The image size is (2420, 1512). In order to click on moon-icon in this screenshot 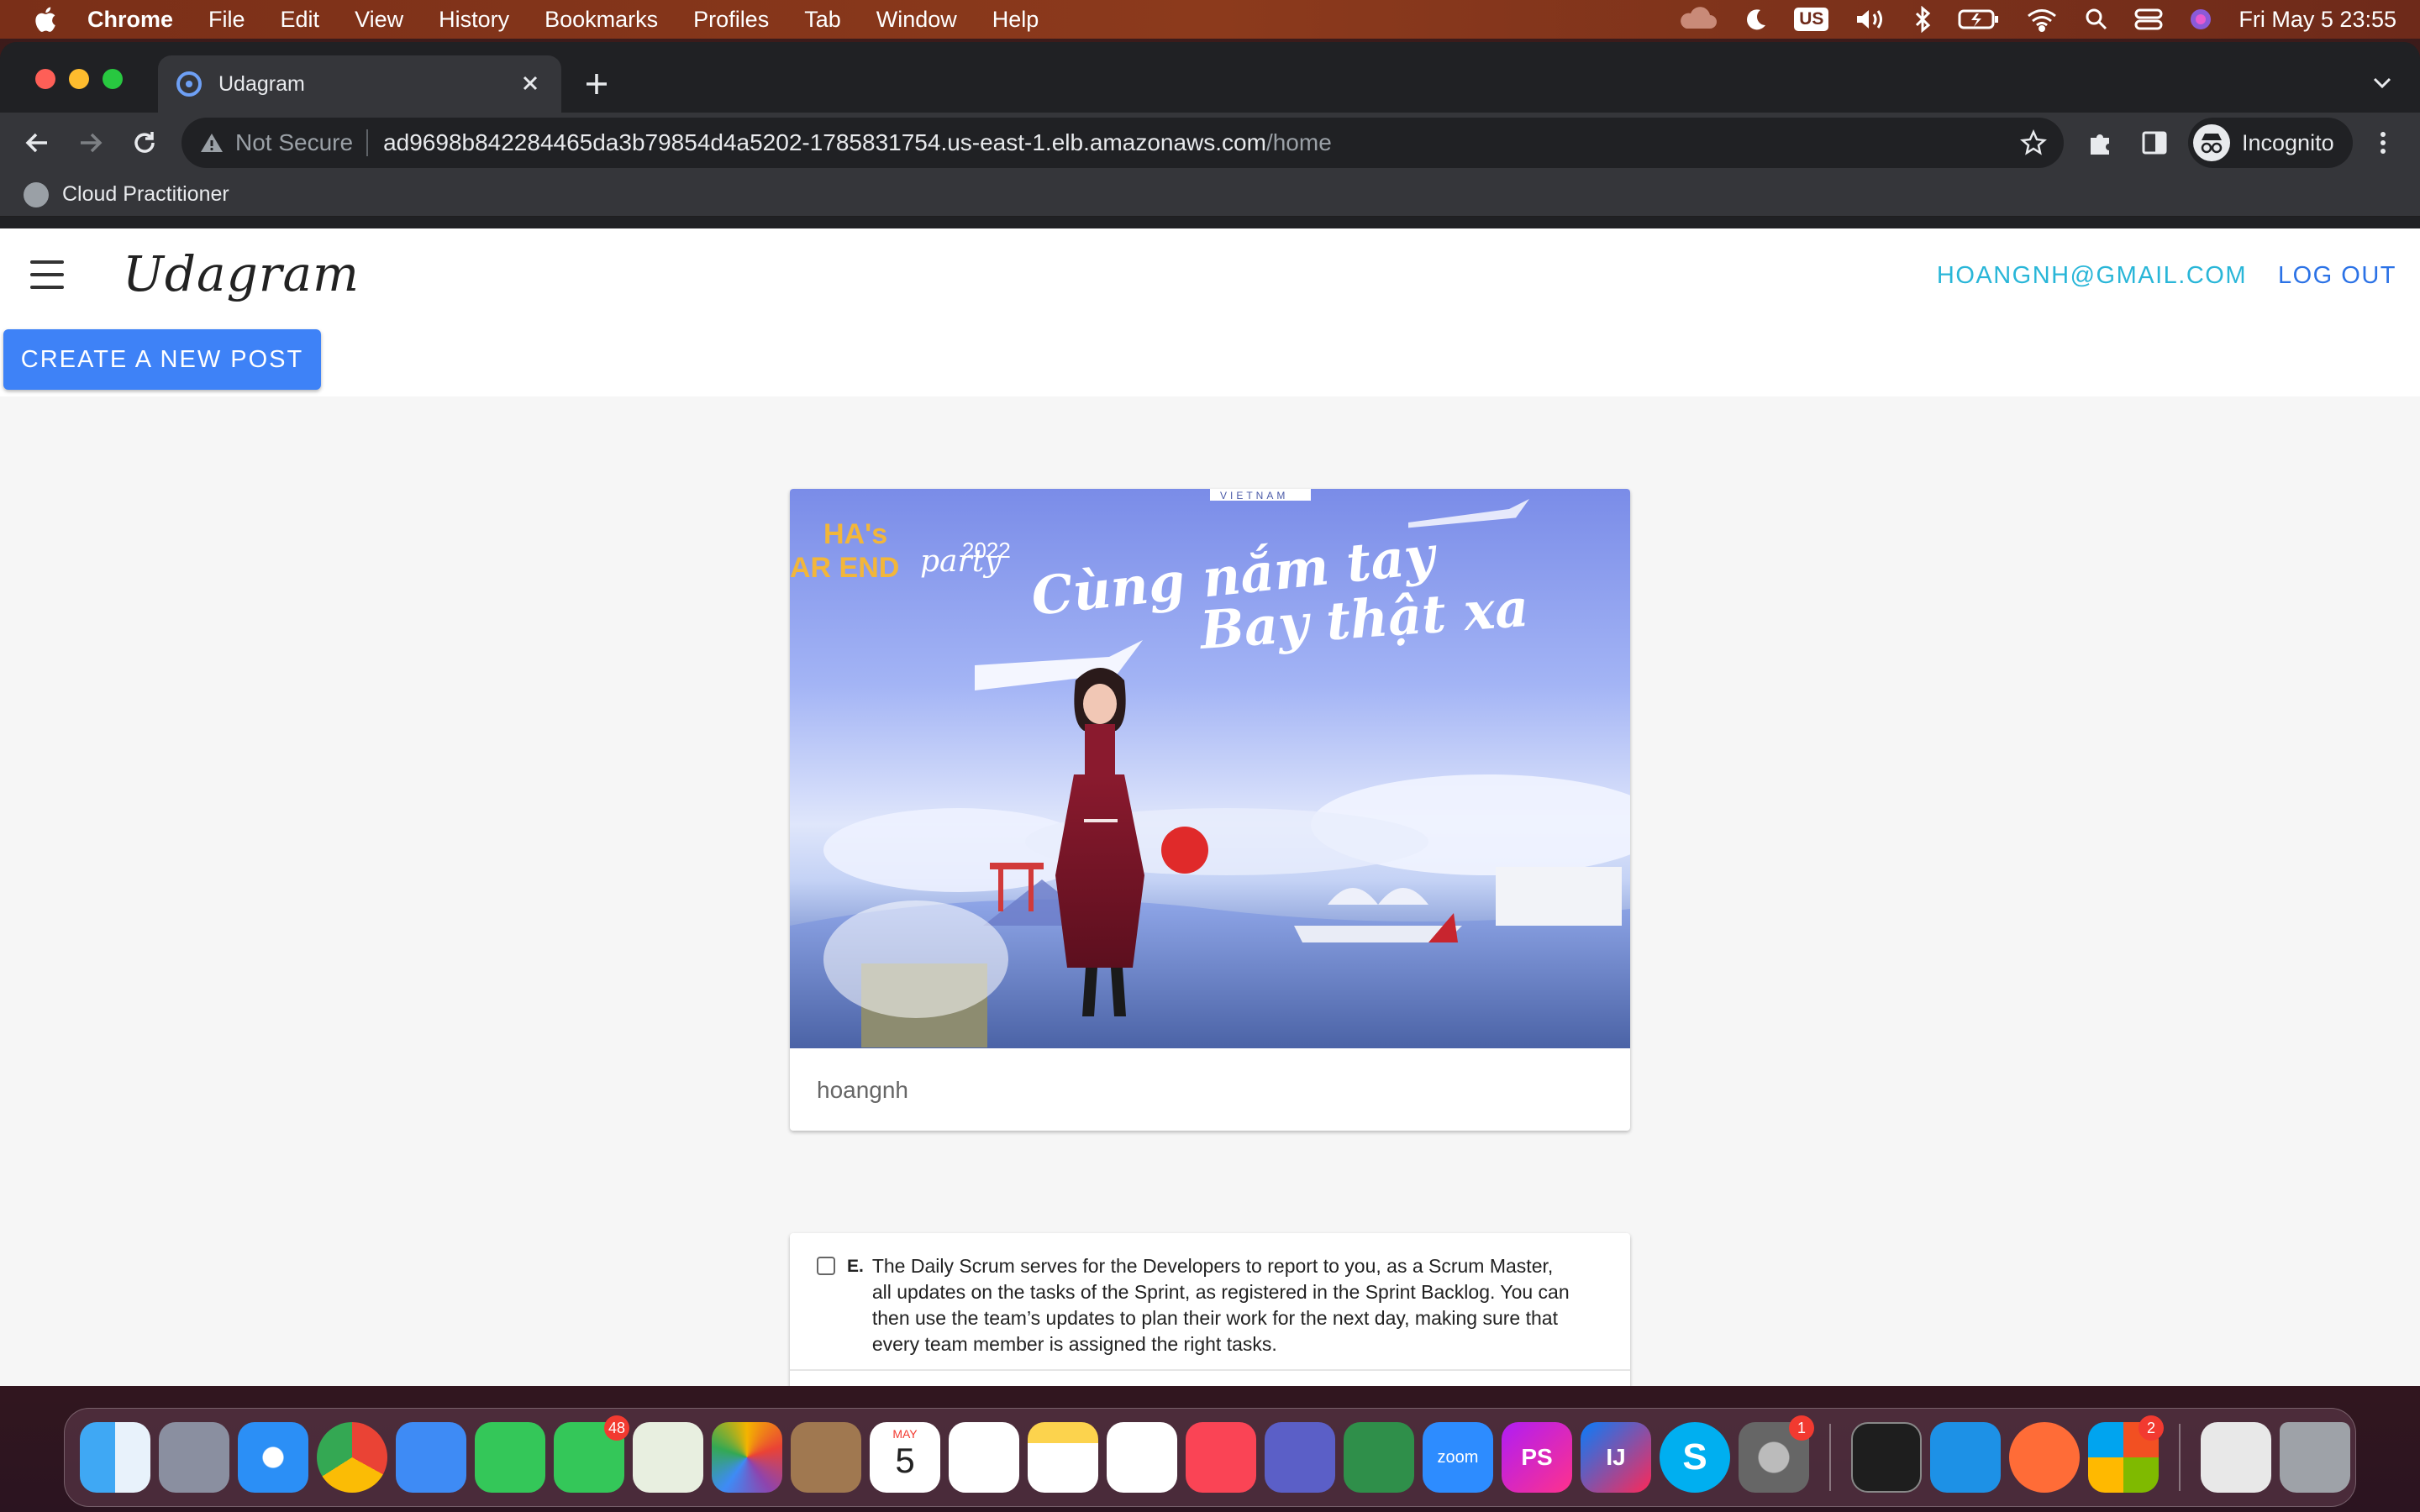, I will do `click(1756, 19)`.